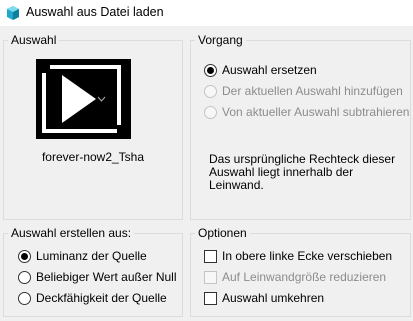 The height and width of the screenshot is (321, 413). Describe the element at coordinates (101, 99) in the screenshot. I see `chevron-down-icon` at that location.